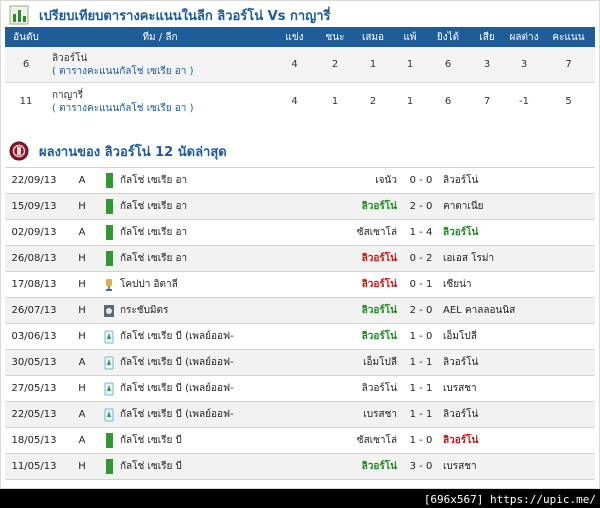 This screenshot has height=508, width=600. I want to click on match-date: 30/05/13, so click(34, 362).